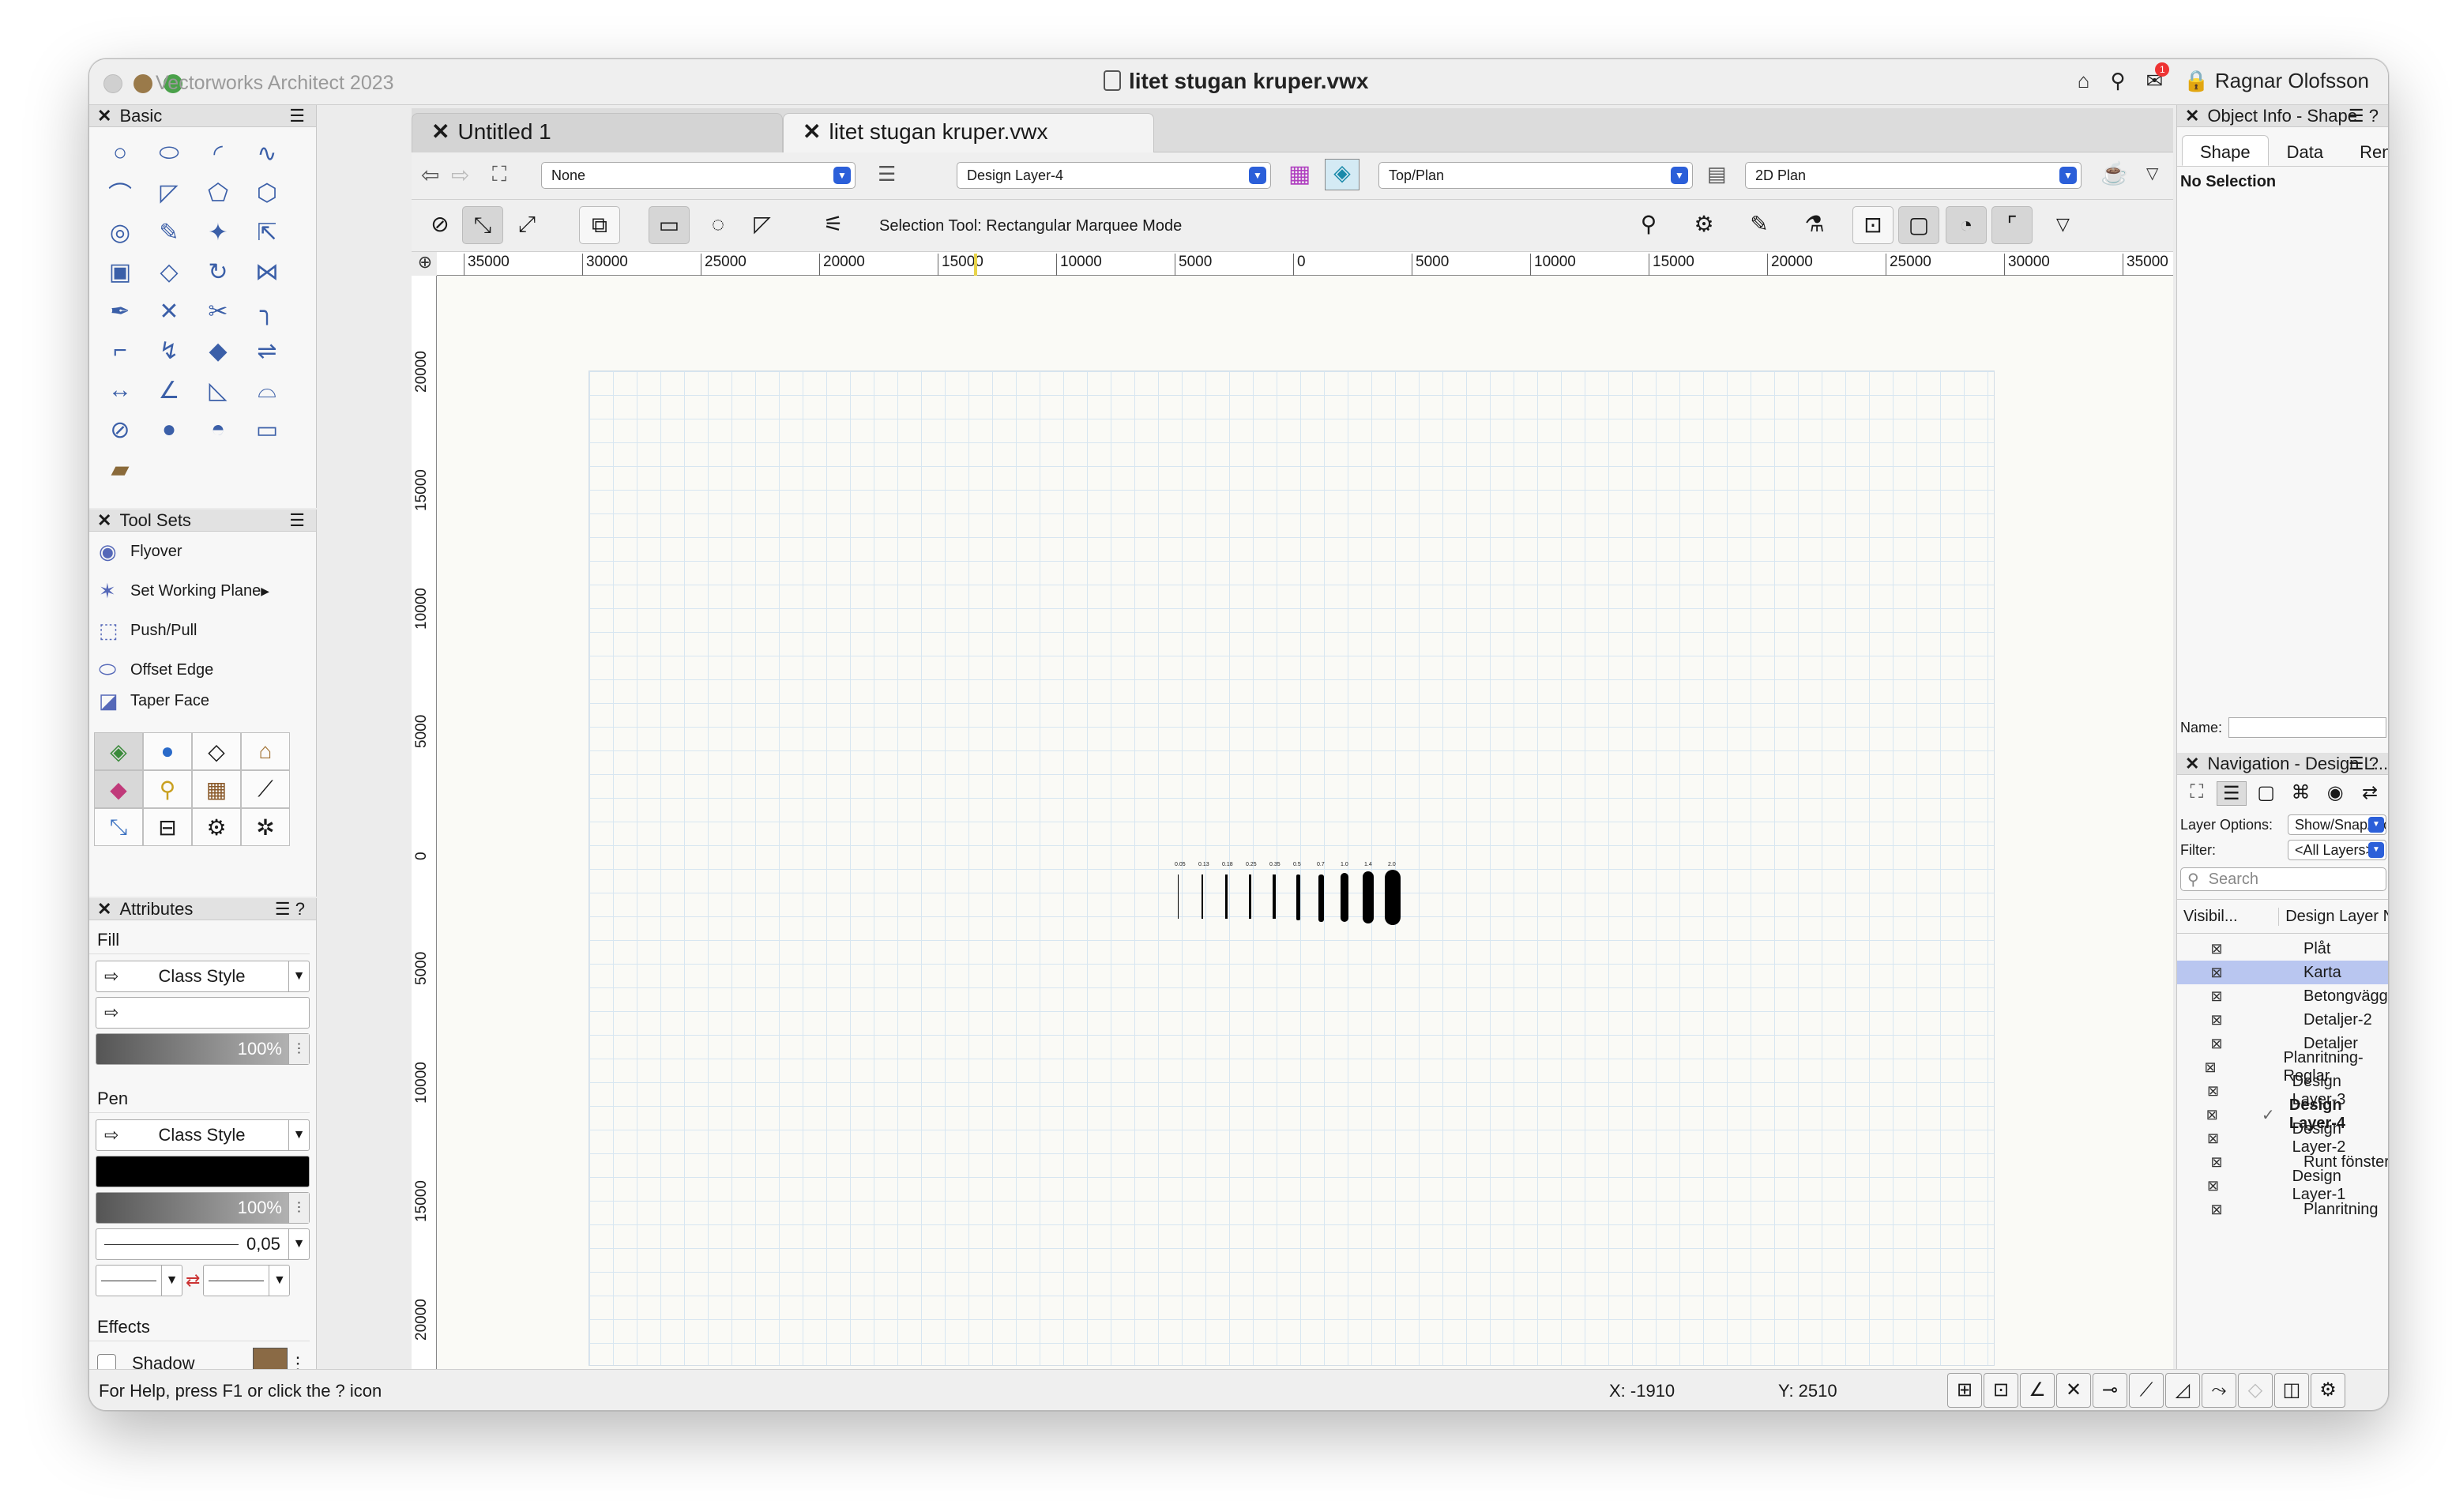 The height and width of the screenshot is (1512, 2452). Describe the element at coordinates (1873, 225) in the screenshot. I see `fit-to-objects-button: ⊡` at that location.